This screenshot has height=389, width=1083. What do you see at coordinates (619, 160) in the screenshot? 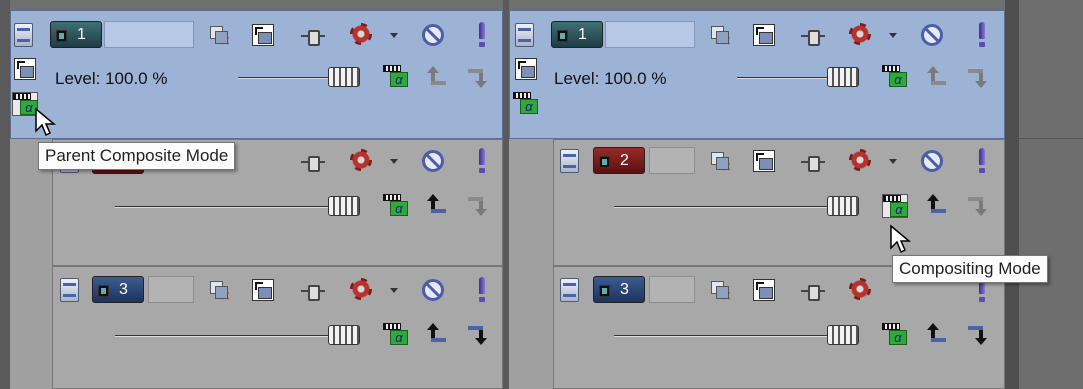
I see `track-number-badge: 2` at bounding box center [619, 160].